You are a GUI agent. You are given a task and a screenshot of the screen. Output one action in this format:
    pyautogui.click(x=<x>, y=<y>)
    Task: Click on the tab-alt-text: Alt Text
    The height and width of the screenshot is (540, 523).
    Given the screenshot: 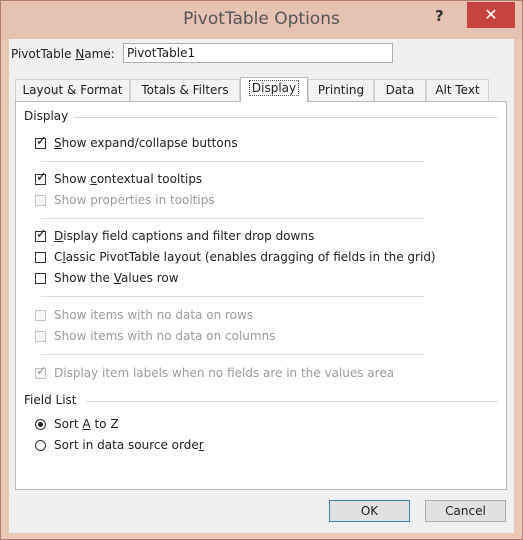 What is the action you would take?
    pyautogui.click(x=457, y=90)
    